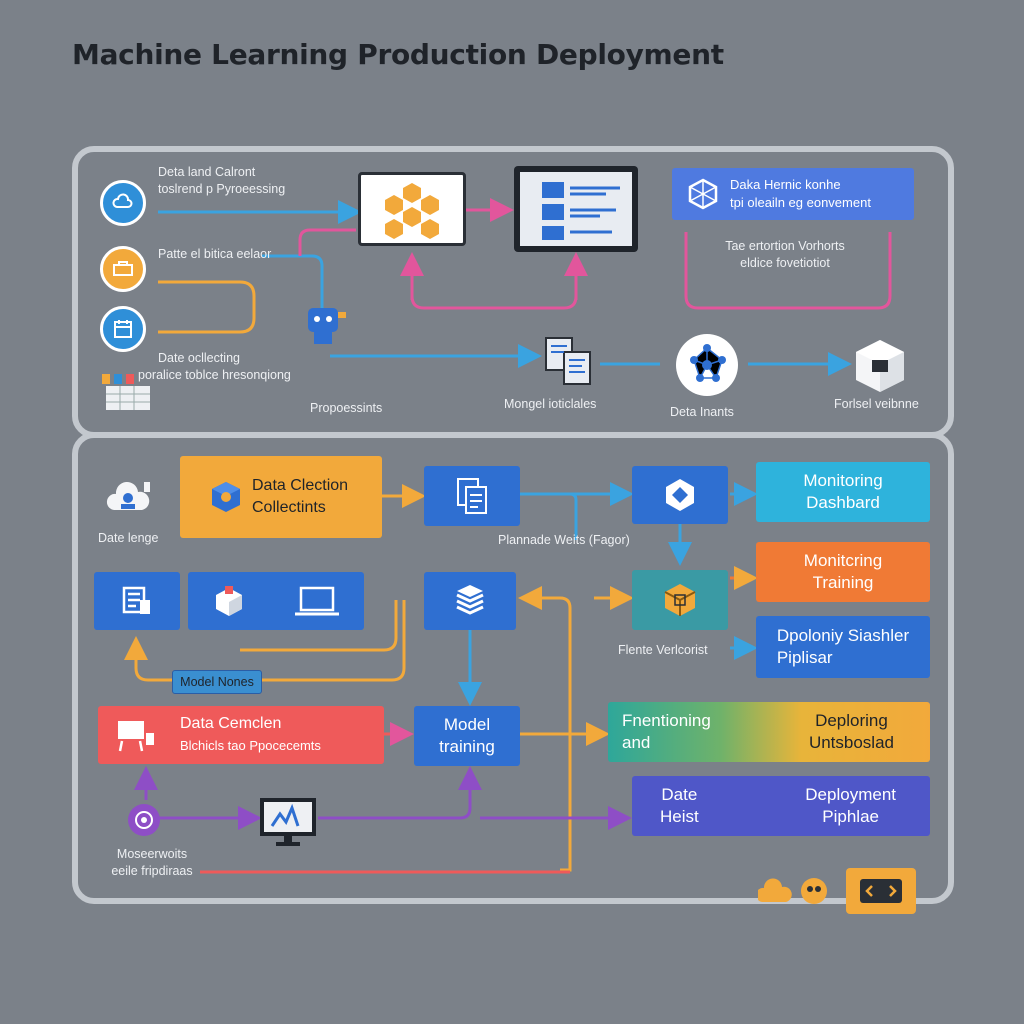 Image resolution: width=1024 pixels, height=1024 pixels. Describe the element at coordinates (679, 794) in the screenshot. I see `date-heist-line-1: Date` at that location.